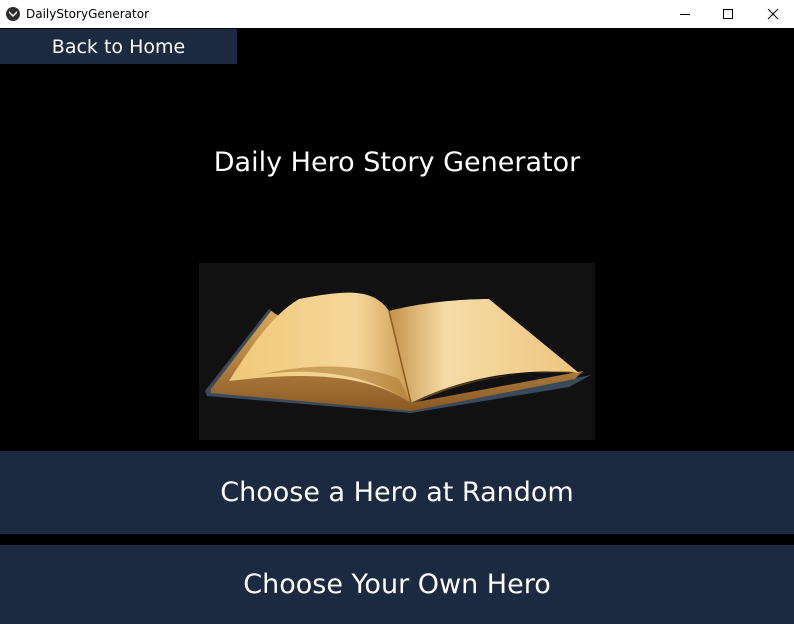 Image resolution: width=794 pixels, height=624 pixels. I want to click on minimize-button, so click(685, 14).